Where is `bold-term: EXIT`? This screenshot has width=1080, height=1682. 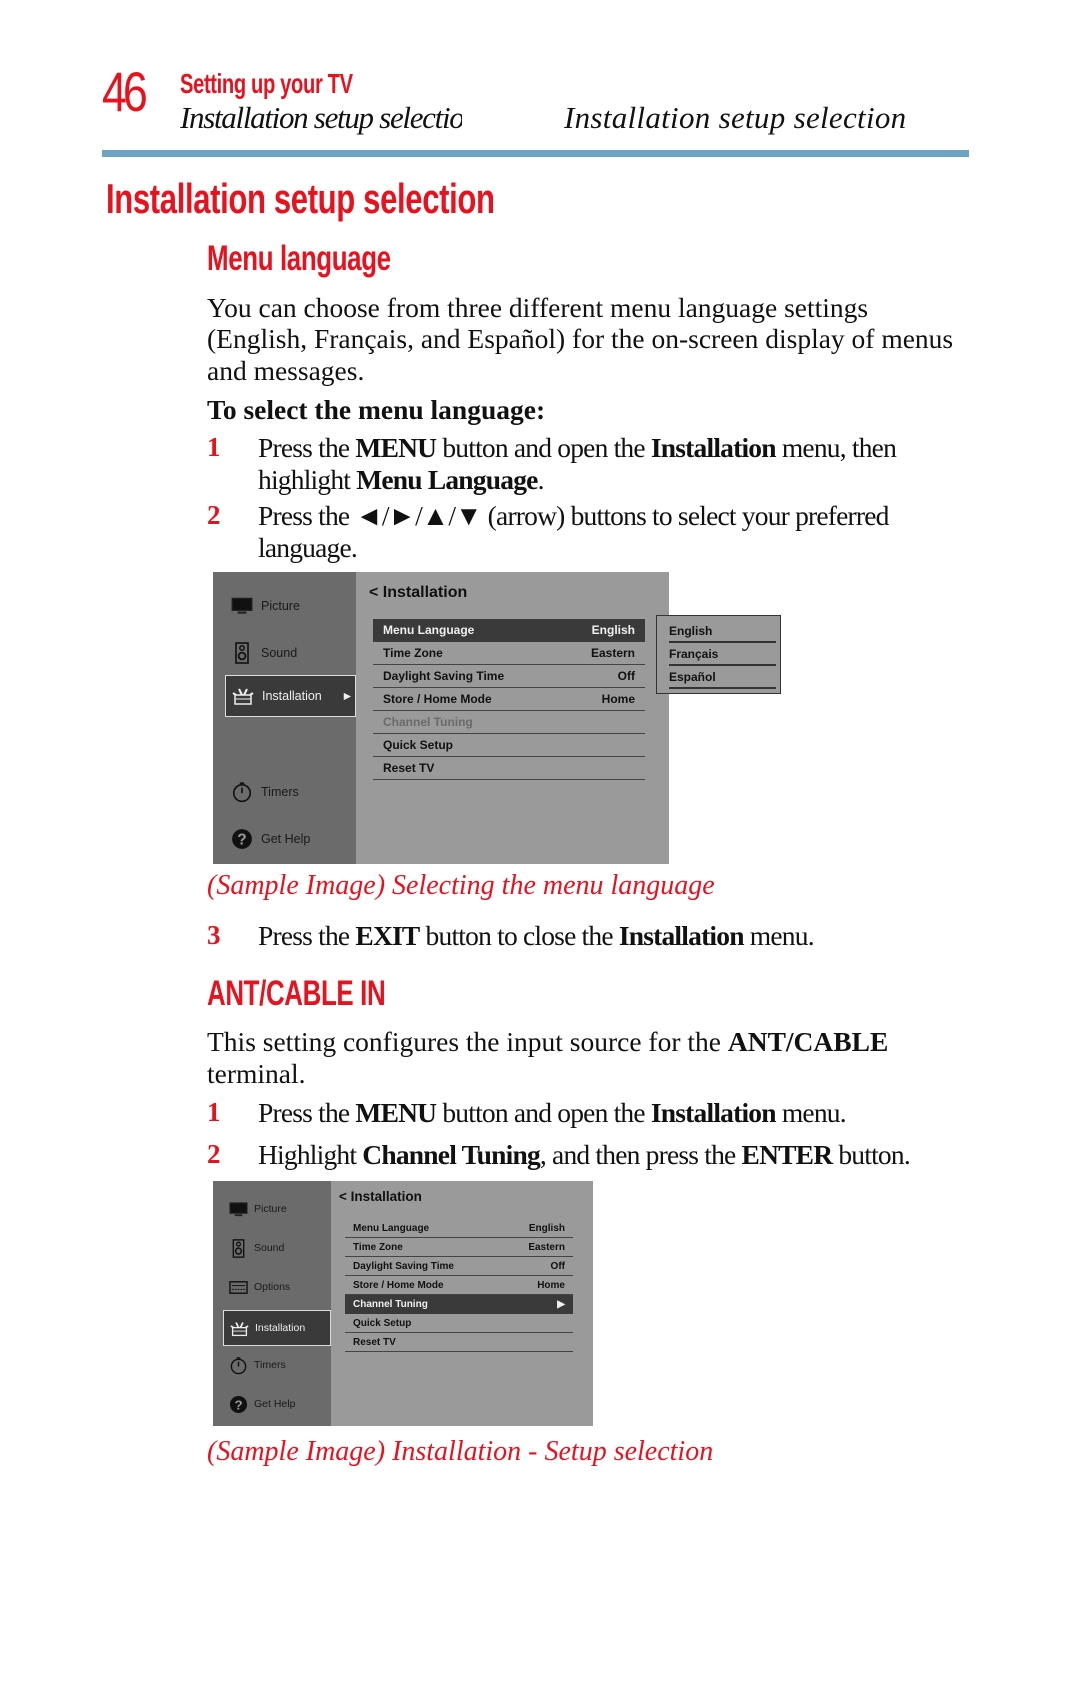
bold-term: EXIT is located at coordinates (387, 935).